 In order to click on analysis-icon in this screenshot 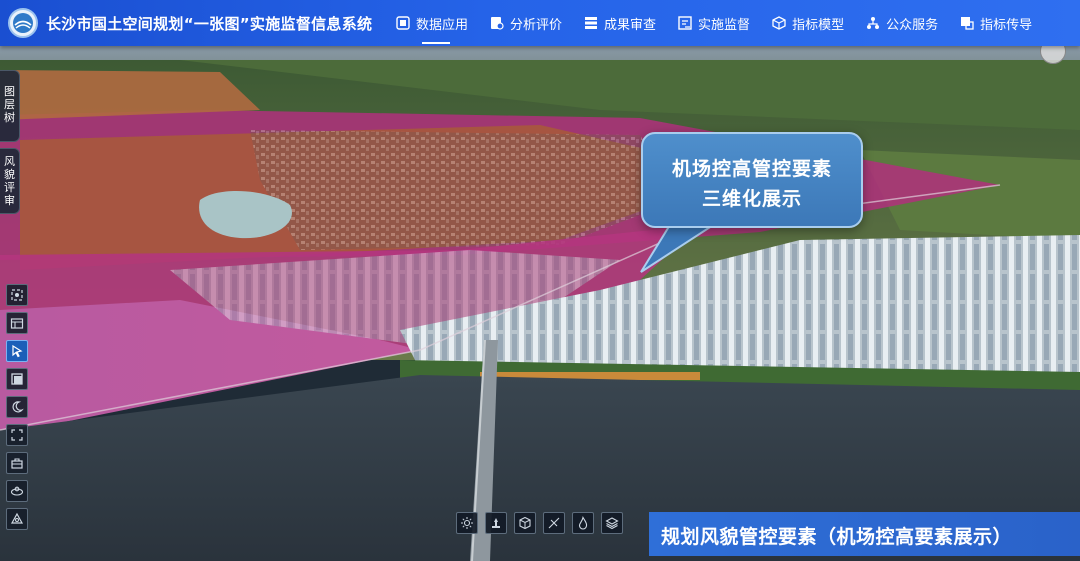, I will do `click(497, 23)`.